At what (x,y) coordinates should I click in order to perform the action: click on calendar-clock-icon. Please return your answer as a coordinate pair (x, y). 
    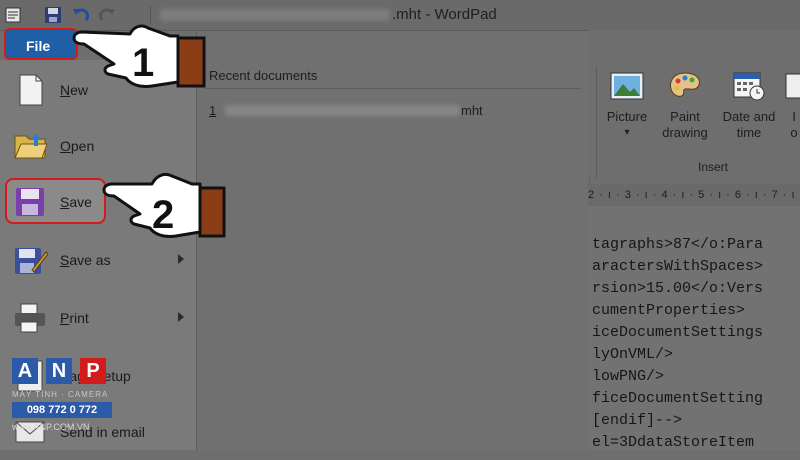
    Looking at the image, I should click on (749, 86).